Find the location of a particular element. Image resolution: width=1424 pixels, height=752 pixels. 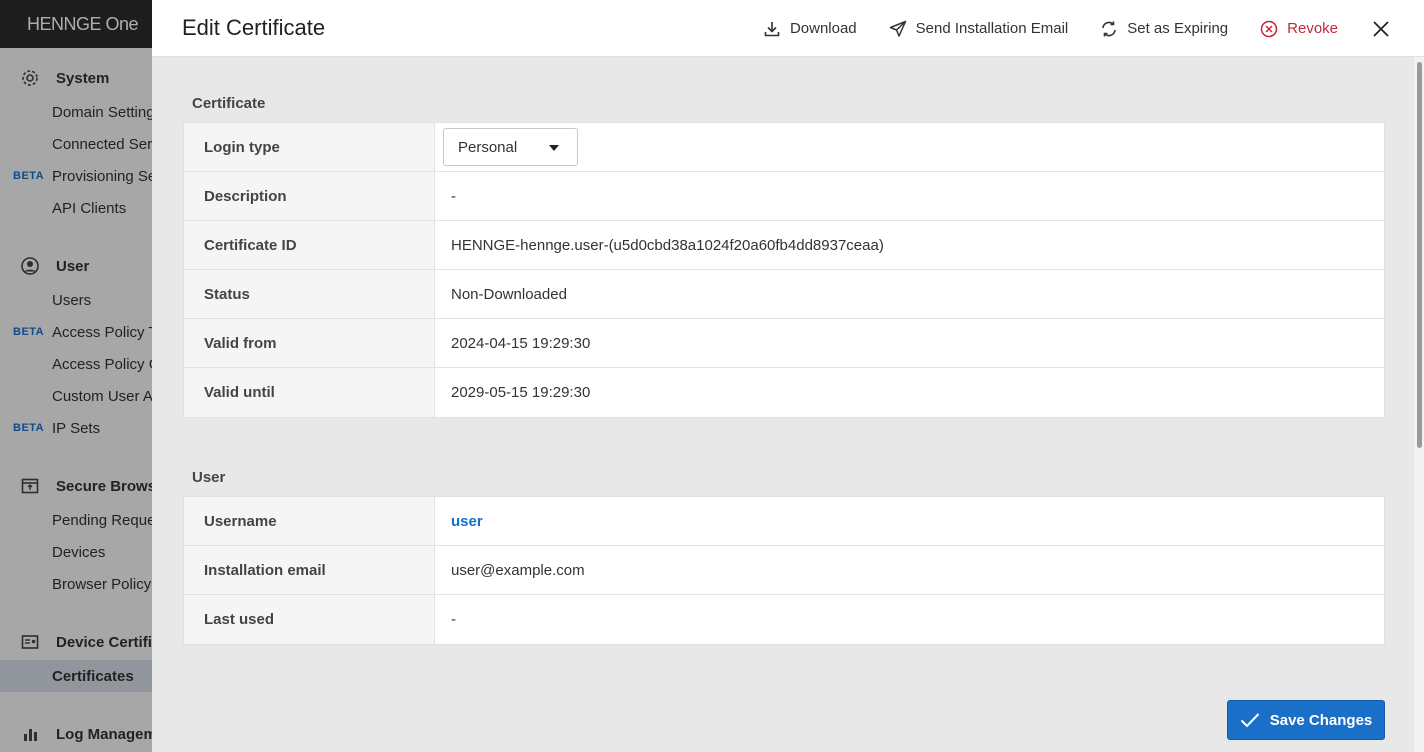

row-label: Login type is located at coordinates (309, 147).